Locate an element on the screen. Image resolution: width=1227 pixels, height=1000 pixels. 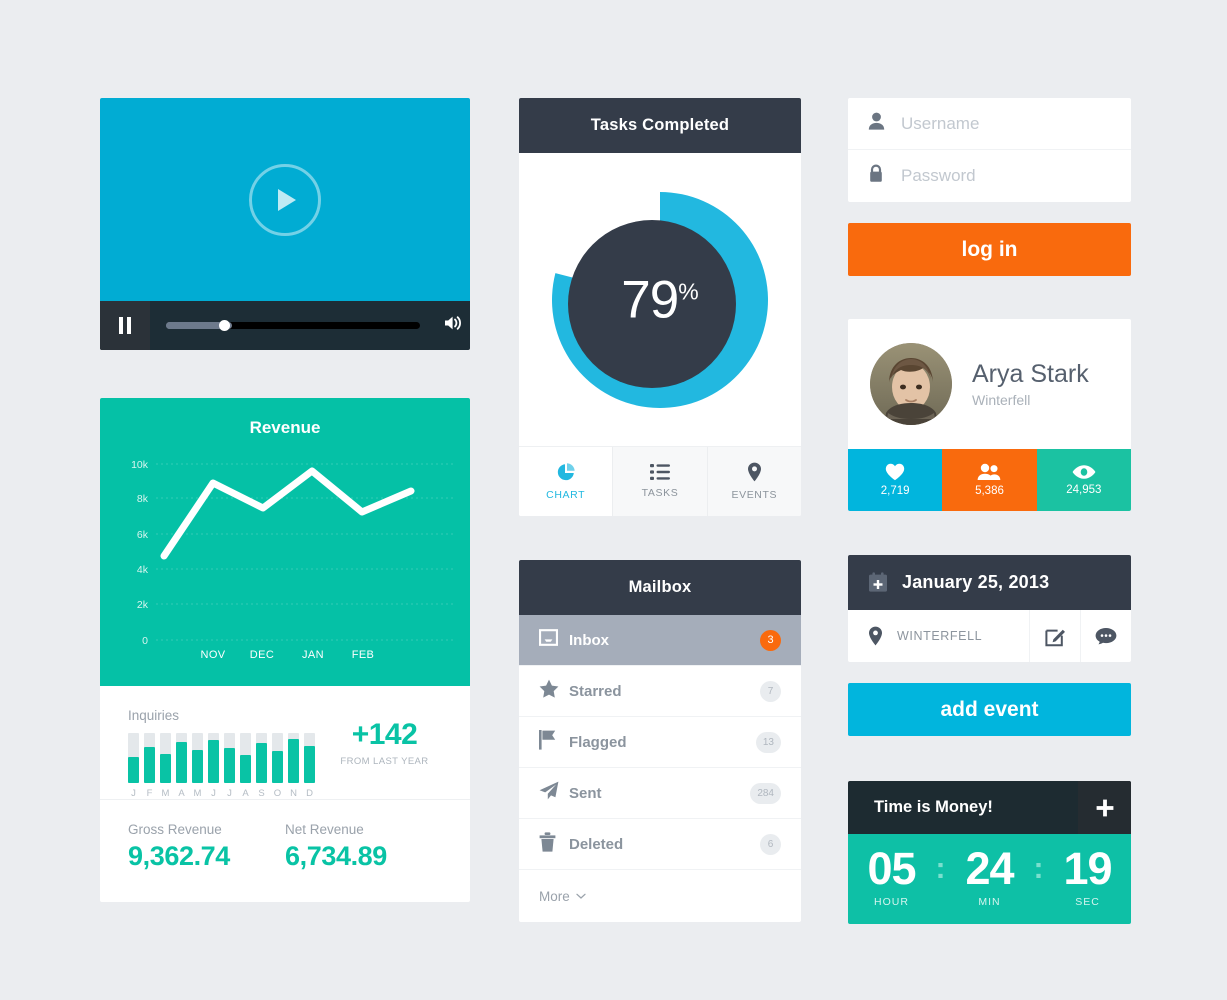
profile-meta: Arya Stark Winterfell is located at coordinates (1030, 384).